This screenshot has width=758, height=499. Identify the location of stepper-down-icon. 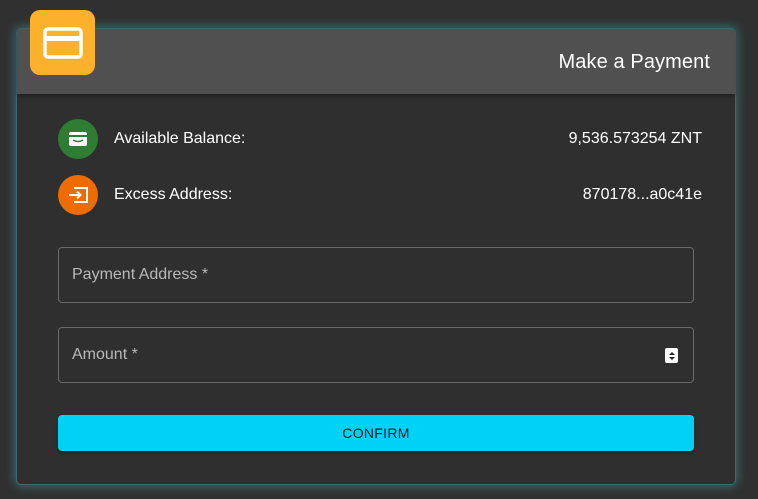
(671, 358).